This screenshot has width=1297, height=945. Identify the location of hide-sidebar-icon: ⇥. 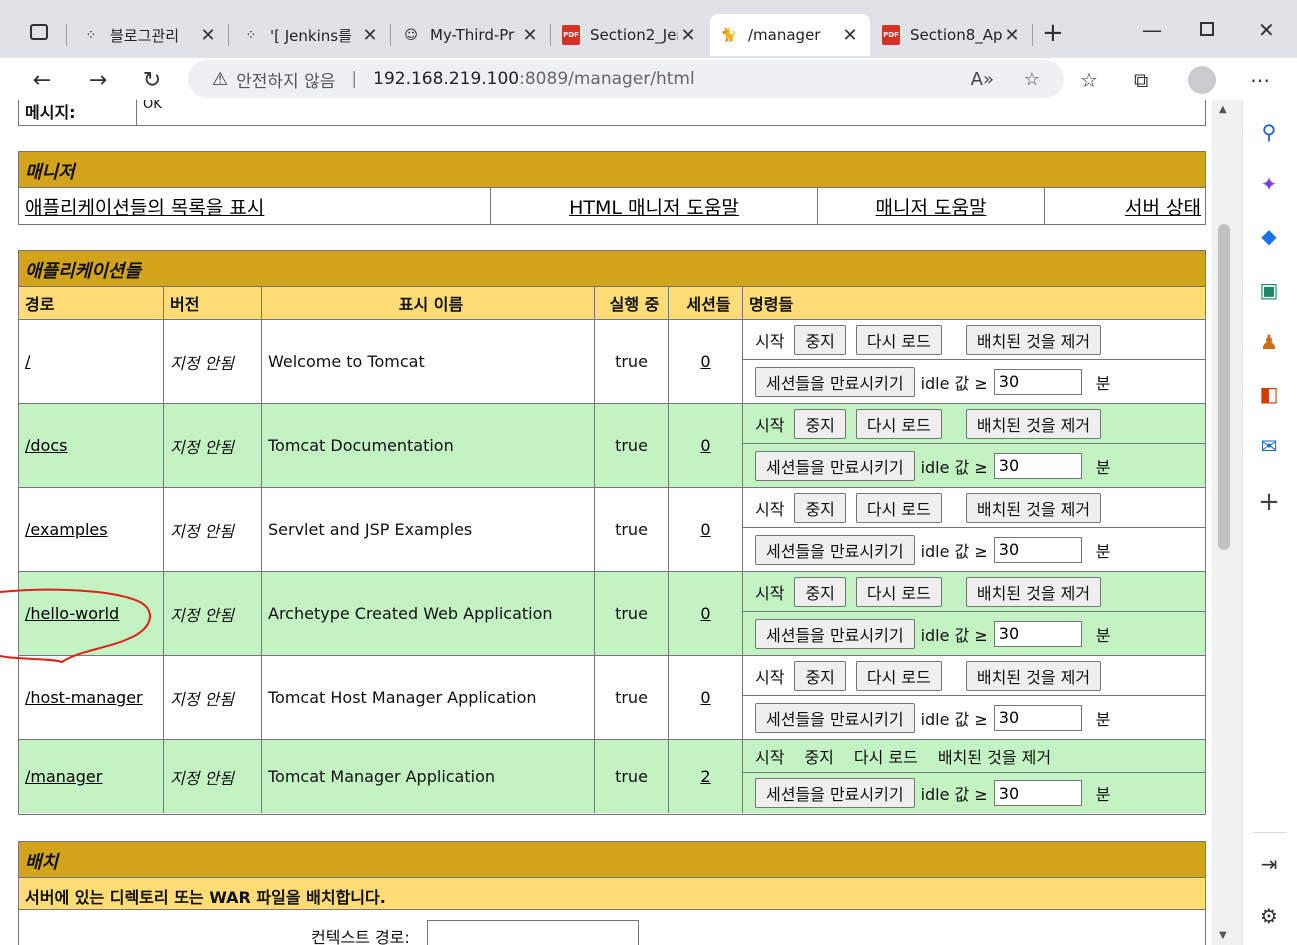
(1269, 864).